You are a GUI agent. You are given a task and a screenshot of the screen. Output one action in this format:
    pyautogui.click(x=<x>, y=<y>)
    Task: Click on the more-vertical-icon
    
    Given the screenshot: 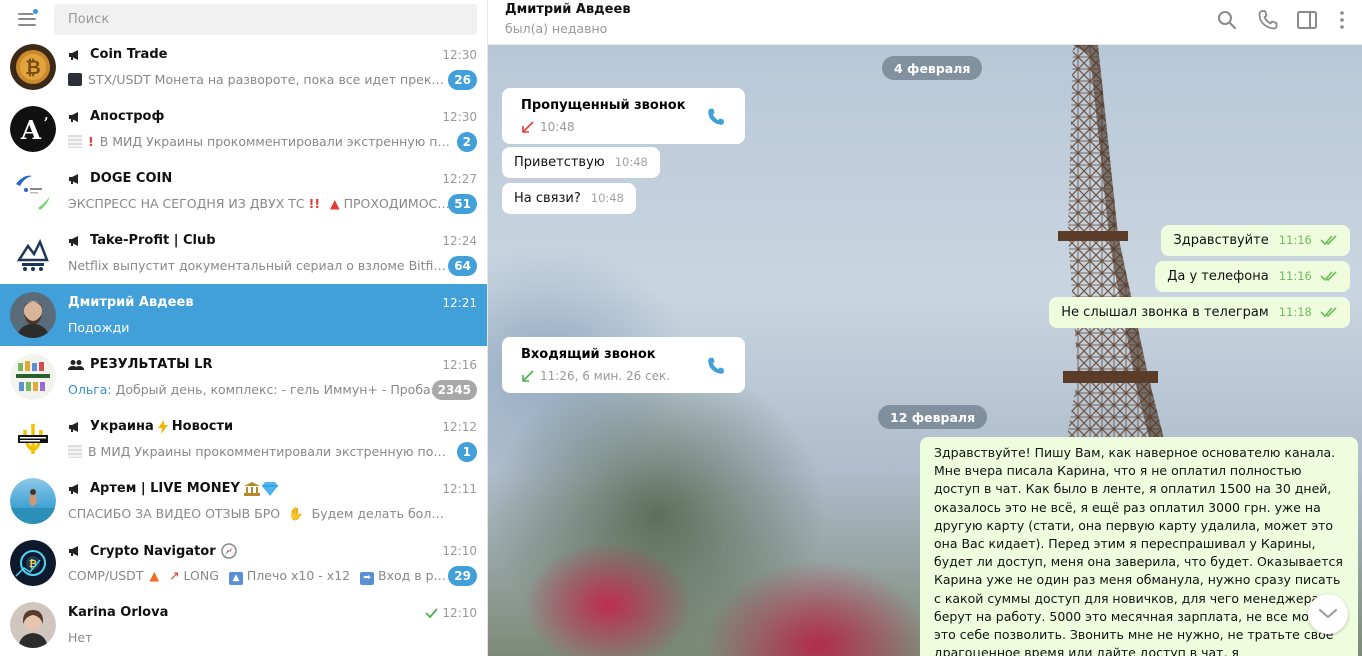 What is the action you would take?
    pyautogui.click(x=1342, y=20)
    